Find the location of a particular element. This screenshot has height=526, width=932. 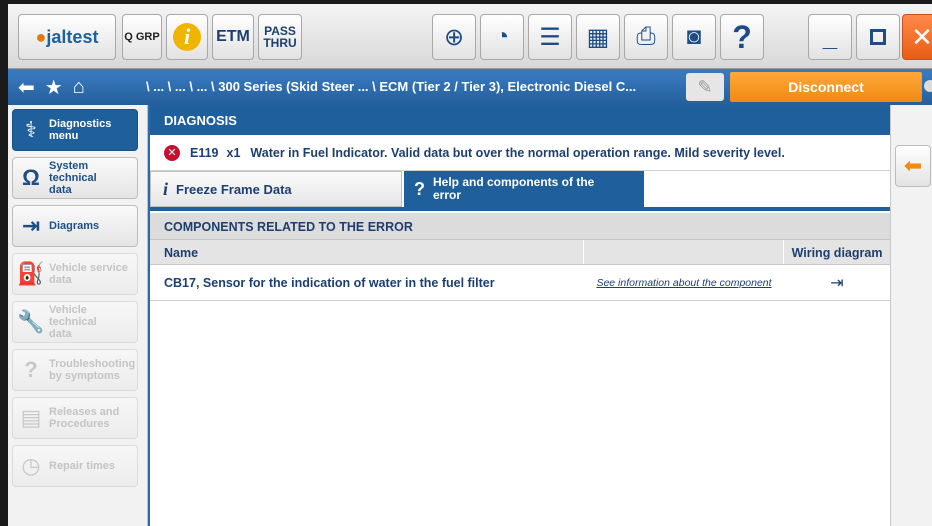

back-button: ⬅ is located at coordinates (913, 166).